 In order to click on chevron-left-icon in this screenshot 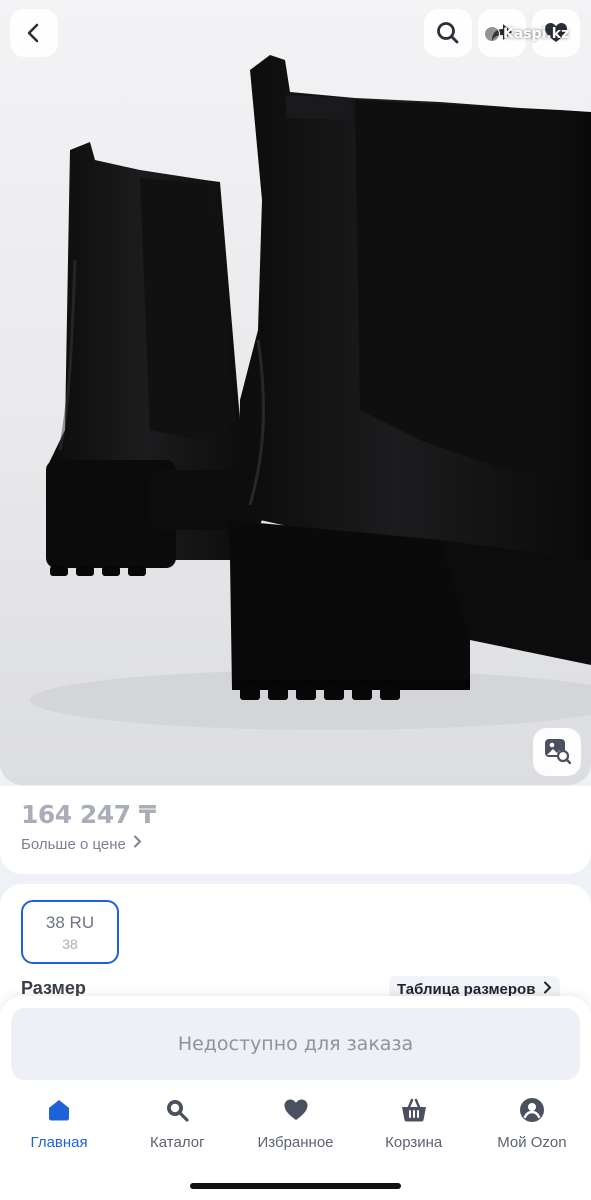, I will do `click(34, 33)`.